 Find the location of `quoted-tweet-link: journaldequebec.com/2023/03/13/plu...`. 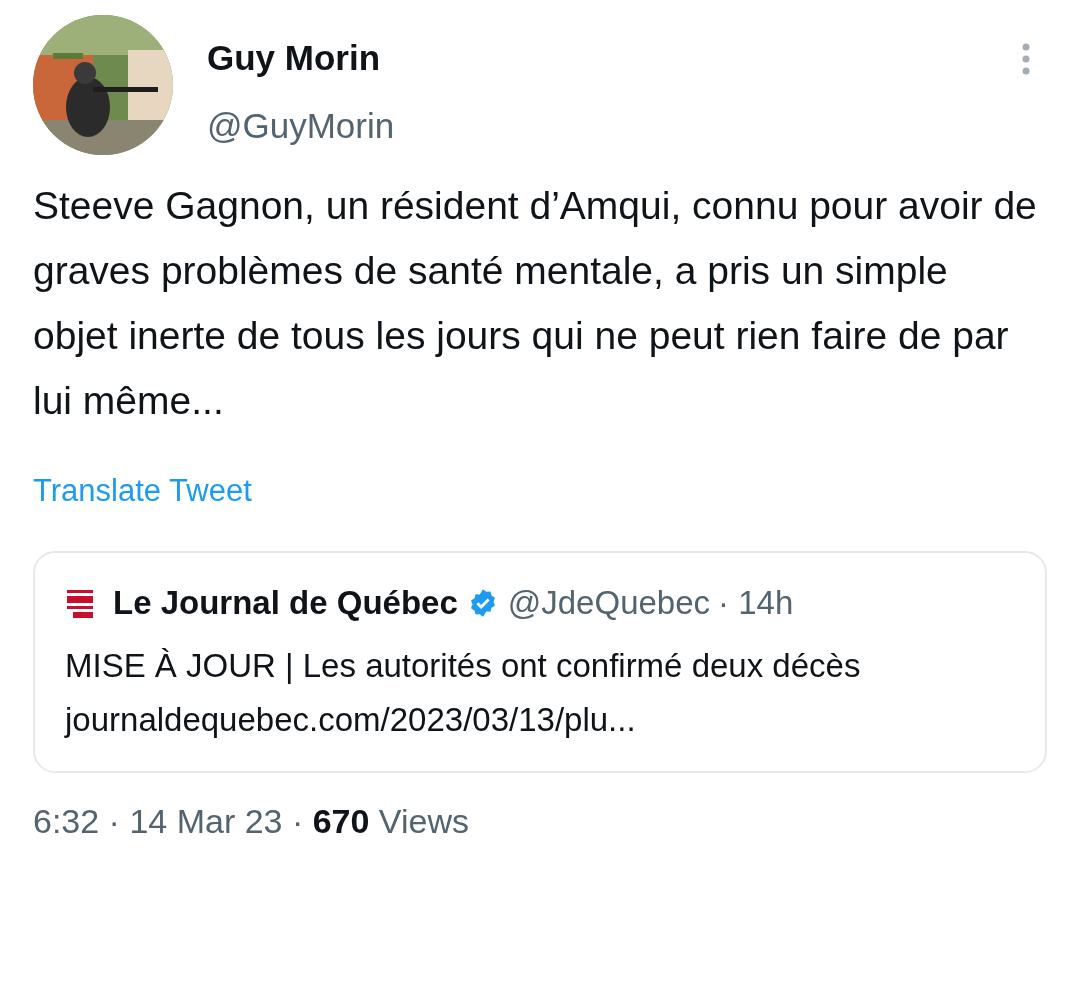

quoted-tweet-link: journaldequebec.com/2023/03/13/plu... is located at coordinates (351, 720).